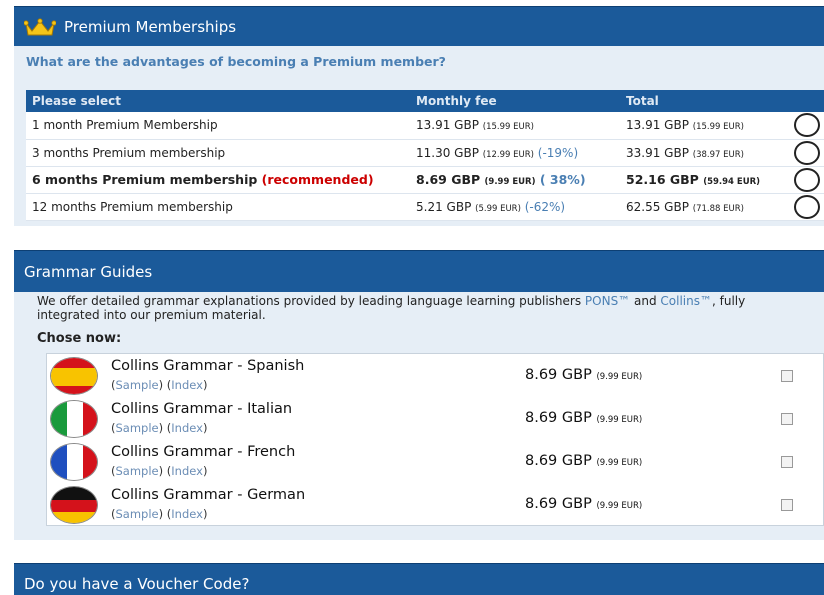 This screenshot has width=824, height=595. What do you see at coordinates (208, 495) in the screenshot?
I see `grammar-name: Collins Grammar - German` at bounding box center [208, 495].